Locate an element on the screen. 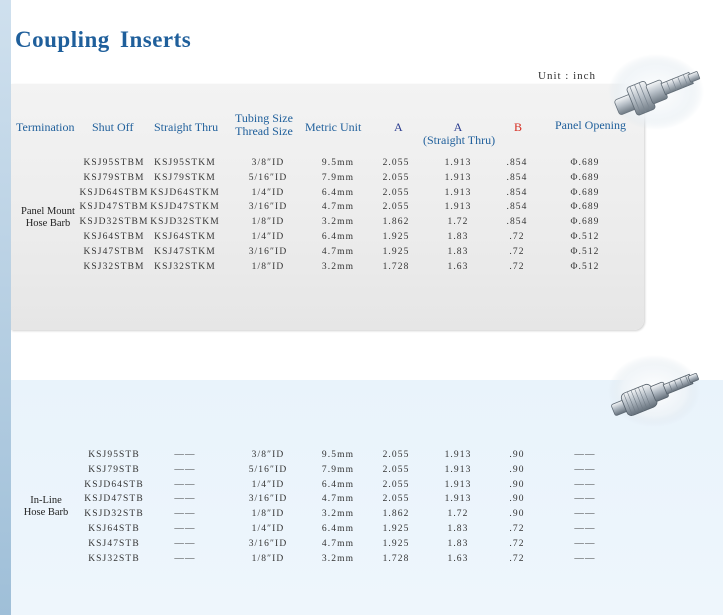  page-title: Coupling Inserts is located at coordinates (103, 39).